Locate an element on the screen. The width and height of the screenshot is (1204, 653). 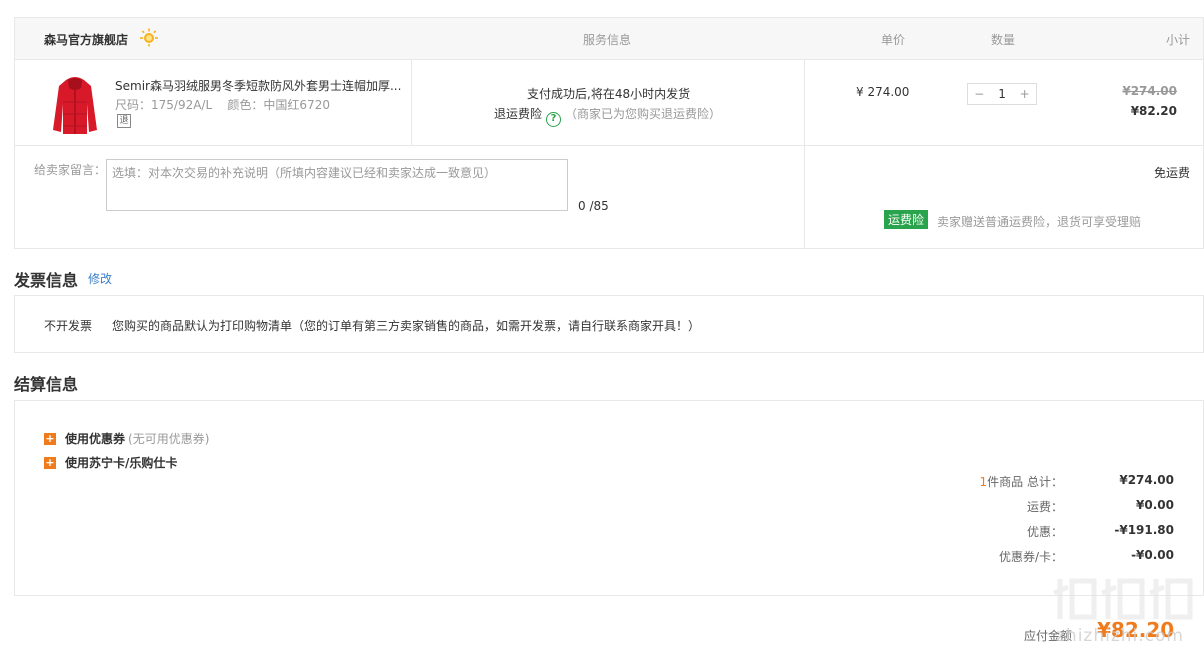
qty-input: 1 is located at coordinates (1002, 94).